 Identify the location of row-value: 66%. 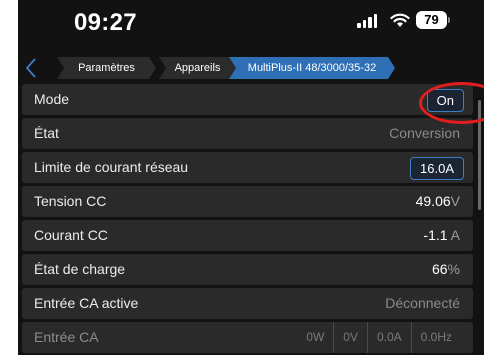
(446, 269).